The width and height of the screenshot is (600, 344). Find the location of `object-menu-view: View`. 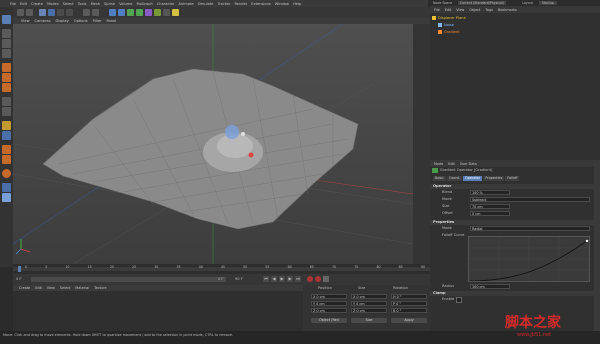

object-menu-view: View is located at coordinates (460, 10).